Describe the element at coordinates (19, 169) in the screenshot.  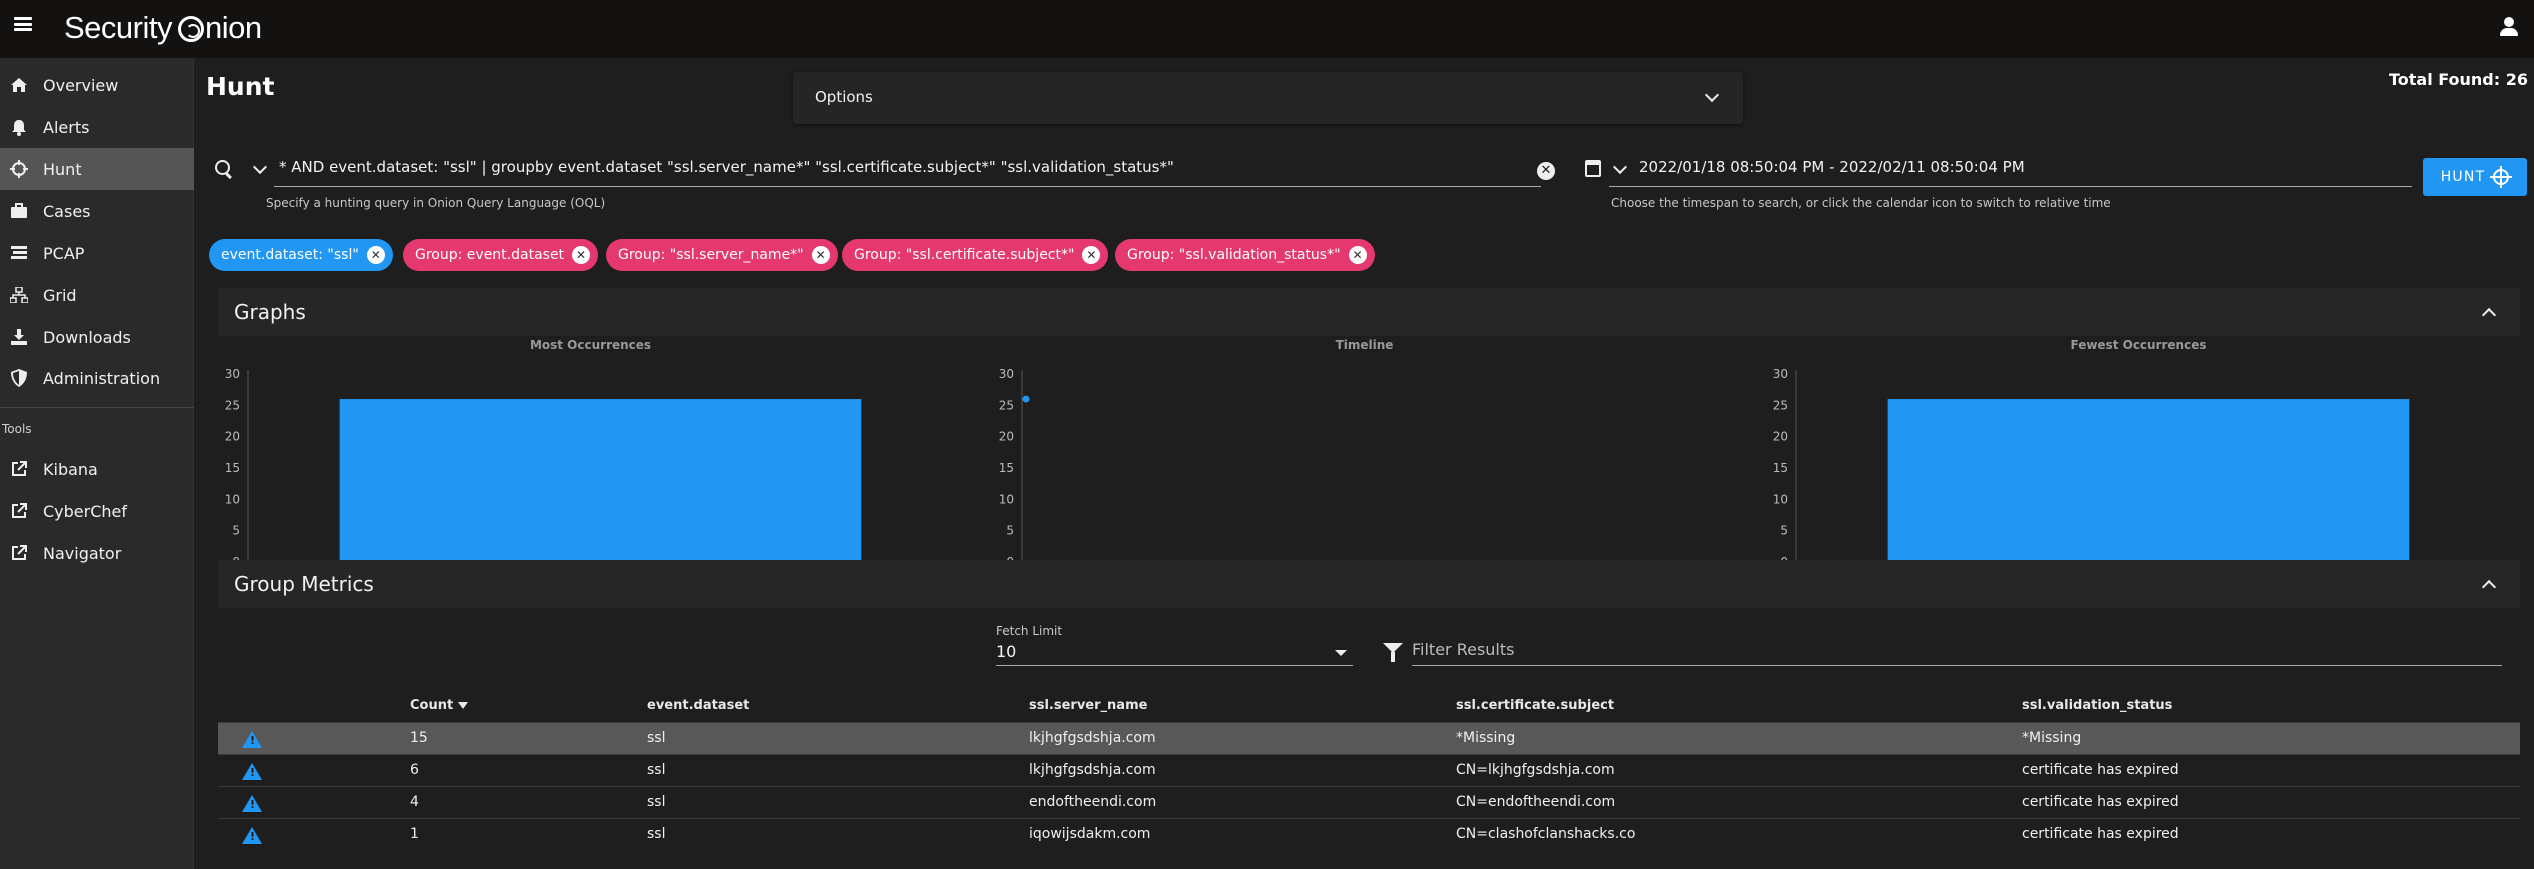
I see `crosshairs-icon` at that location.